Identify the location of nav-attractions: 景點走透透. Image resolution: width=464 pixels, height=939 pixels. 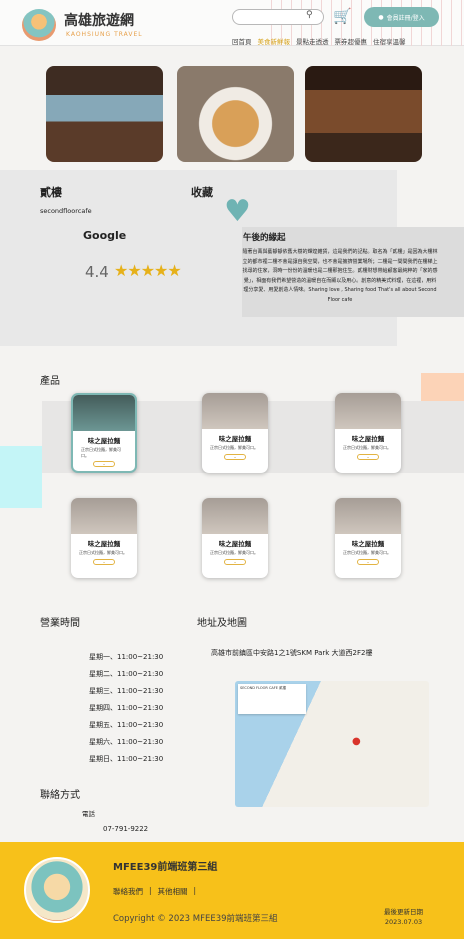
(312, 41).